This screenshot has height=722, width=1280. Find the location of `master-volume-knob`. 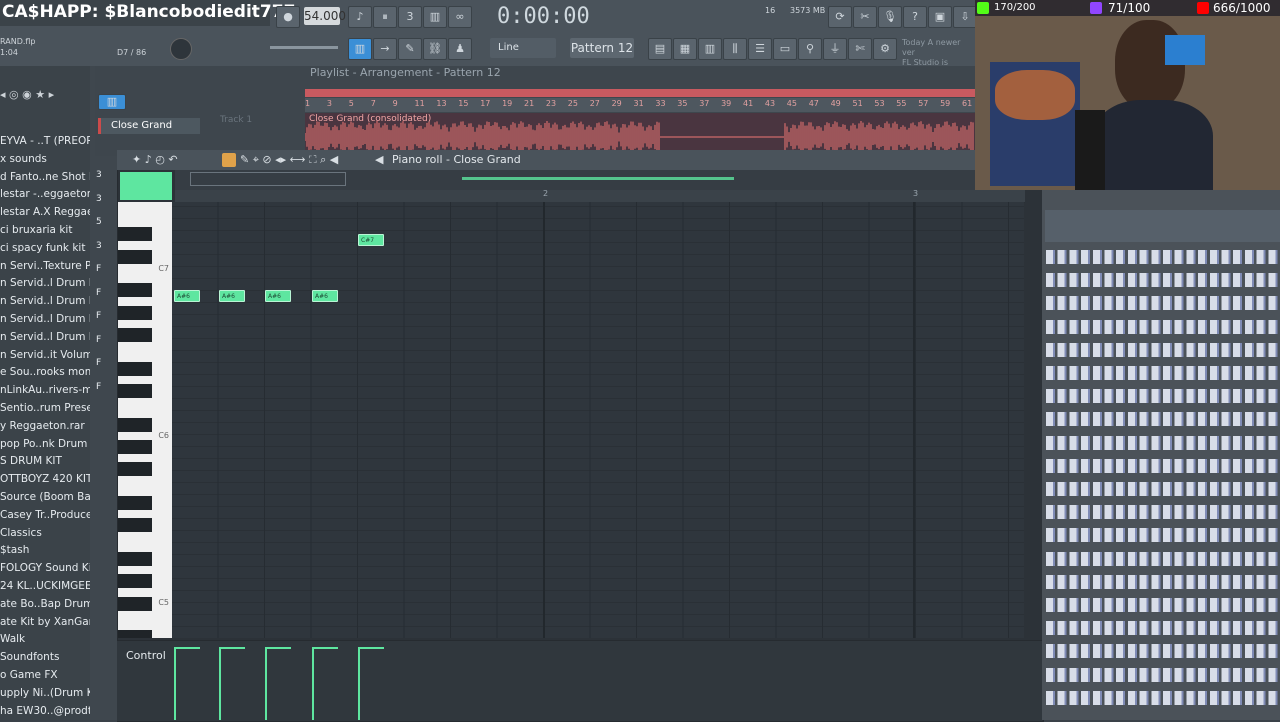

master-volume-knob is located at coordinates (181, 49).